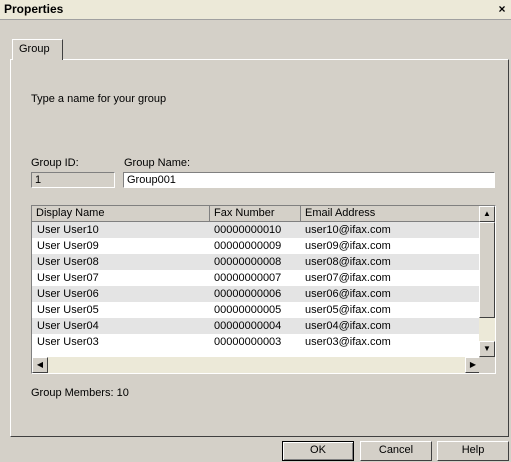 This screenshot has width=511, height=462. Describe the element at coordinates (309, 180) in the screenshot. I see `group-name-input: Group001` at that location.